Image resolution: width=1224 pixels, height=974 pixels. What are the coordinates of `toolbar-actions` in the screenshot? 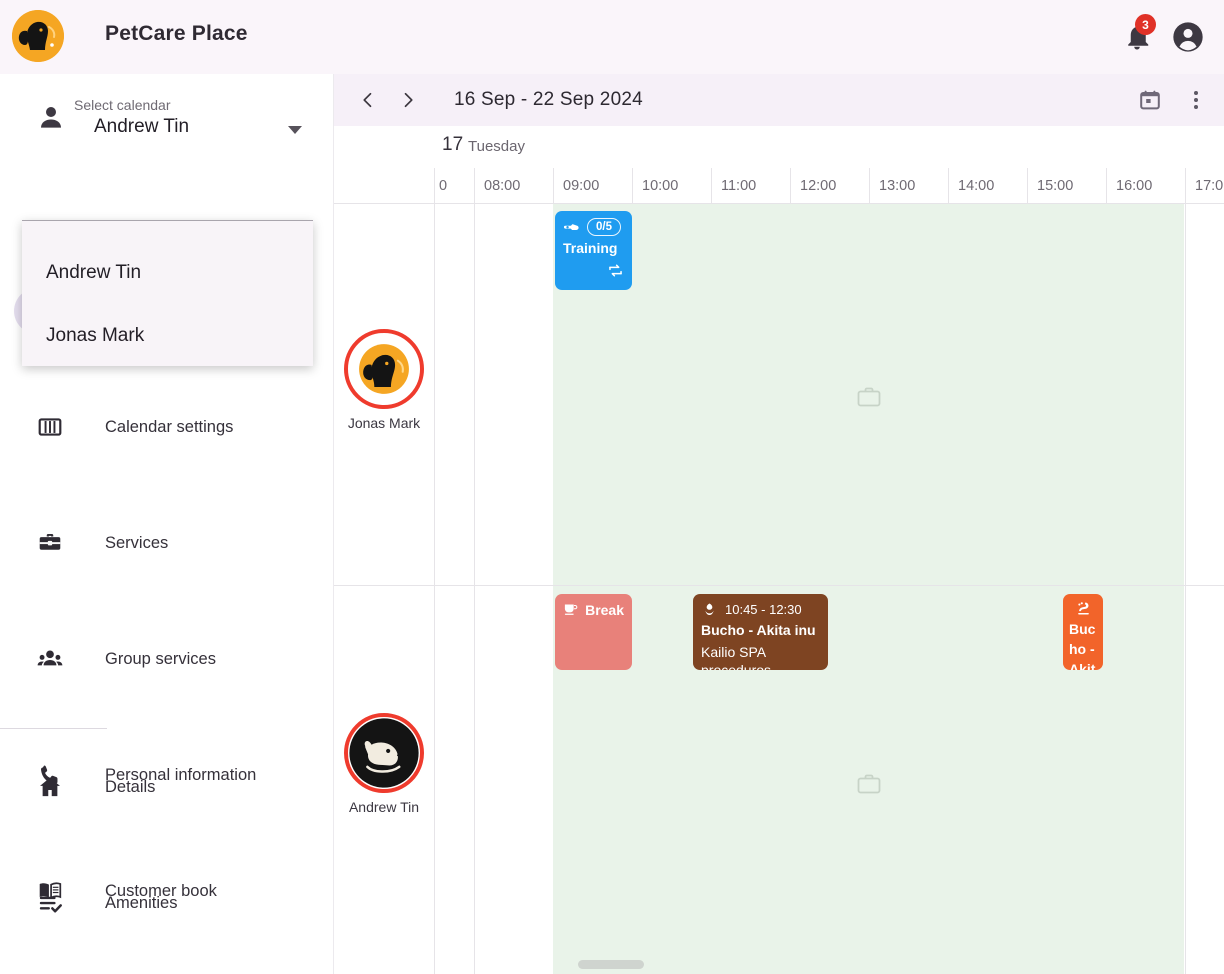 It's located at (1173, 100).